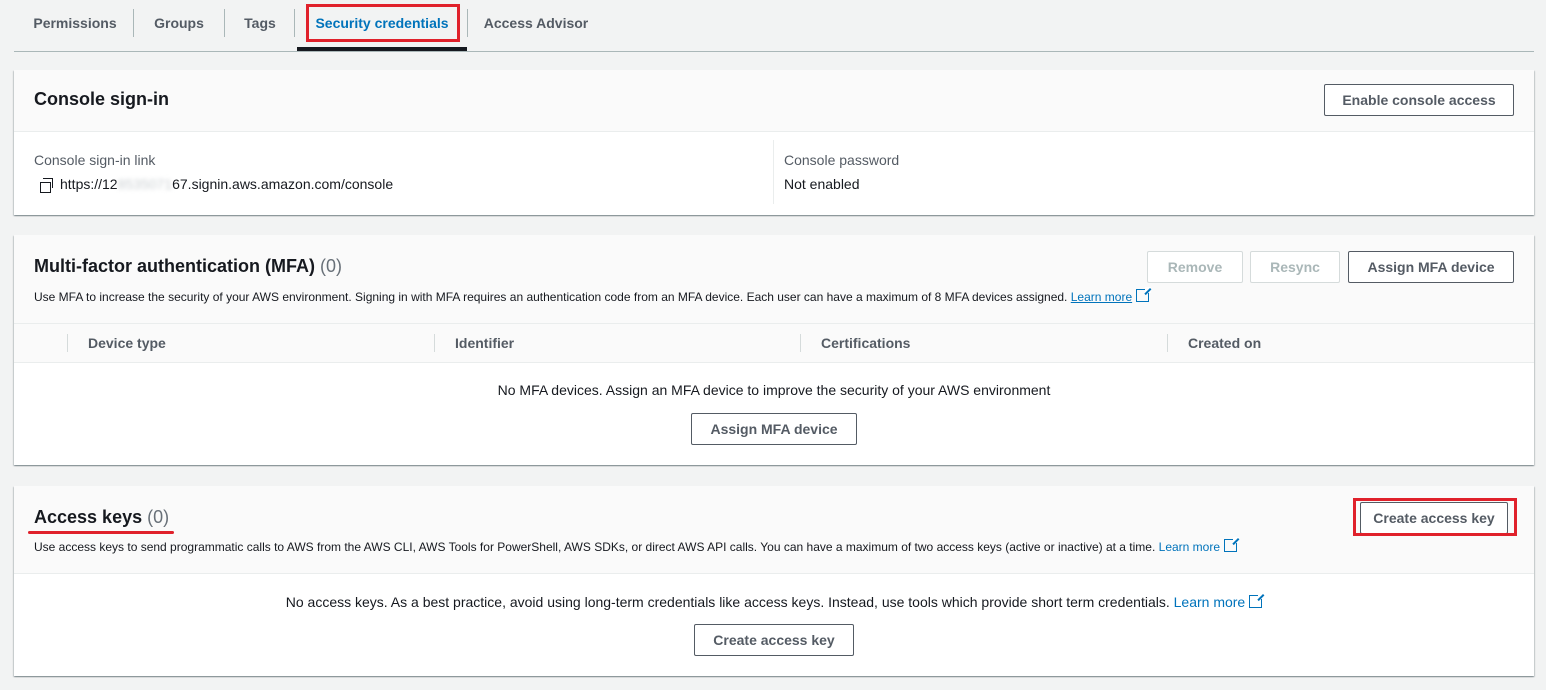  Describe the element at coordinates (865, 343) in the screenshot. I see `column-certifications: Certifications` at that location.